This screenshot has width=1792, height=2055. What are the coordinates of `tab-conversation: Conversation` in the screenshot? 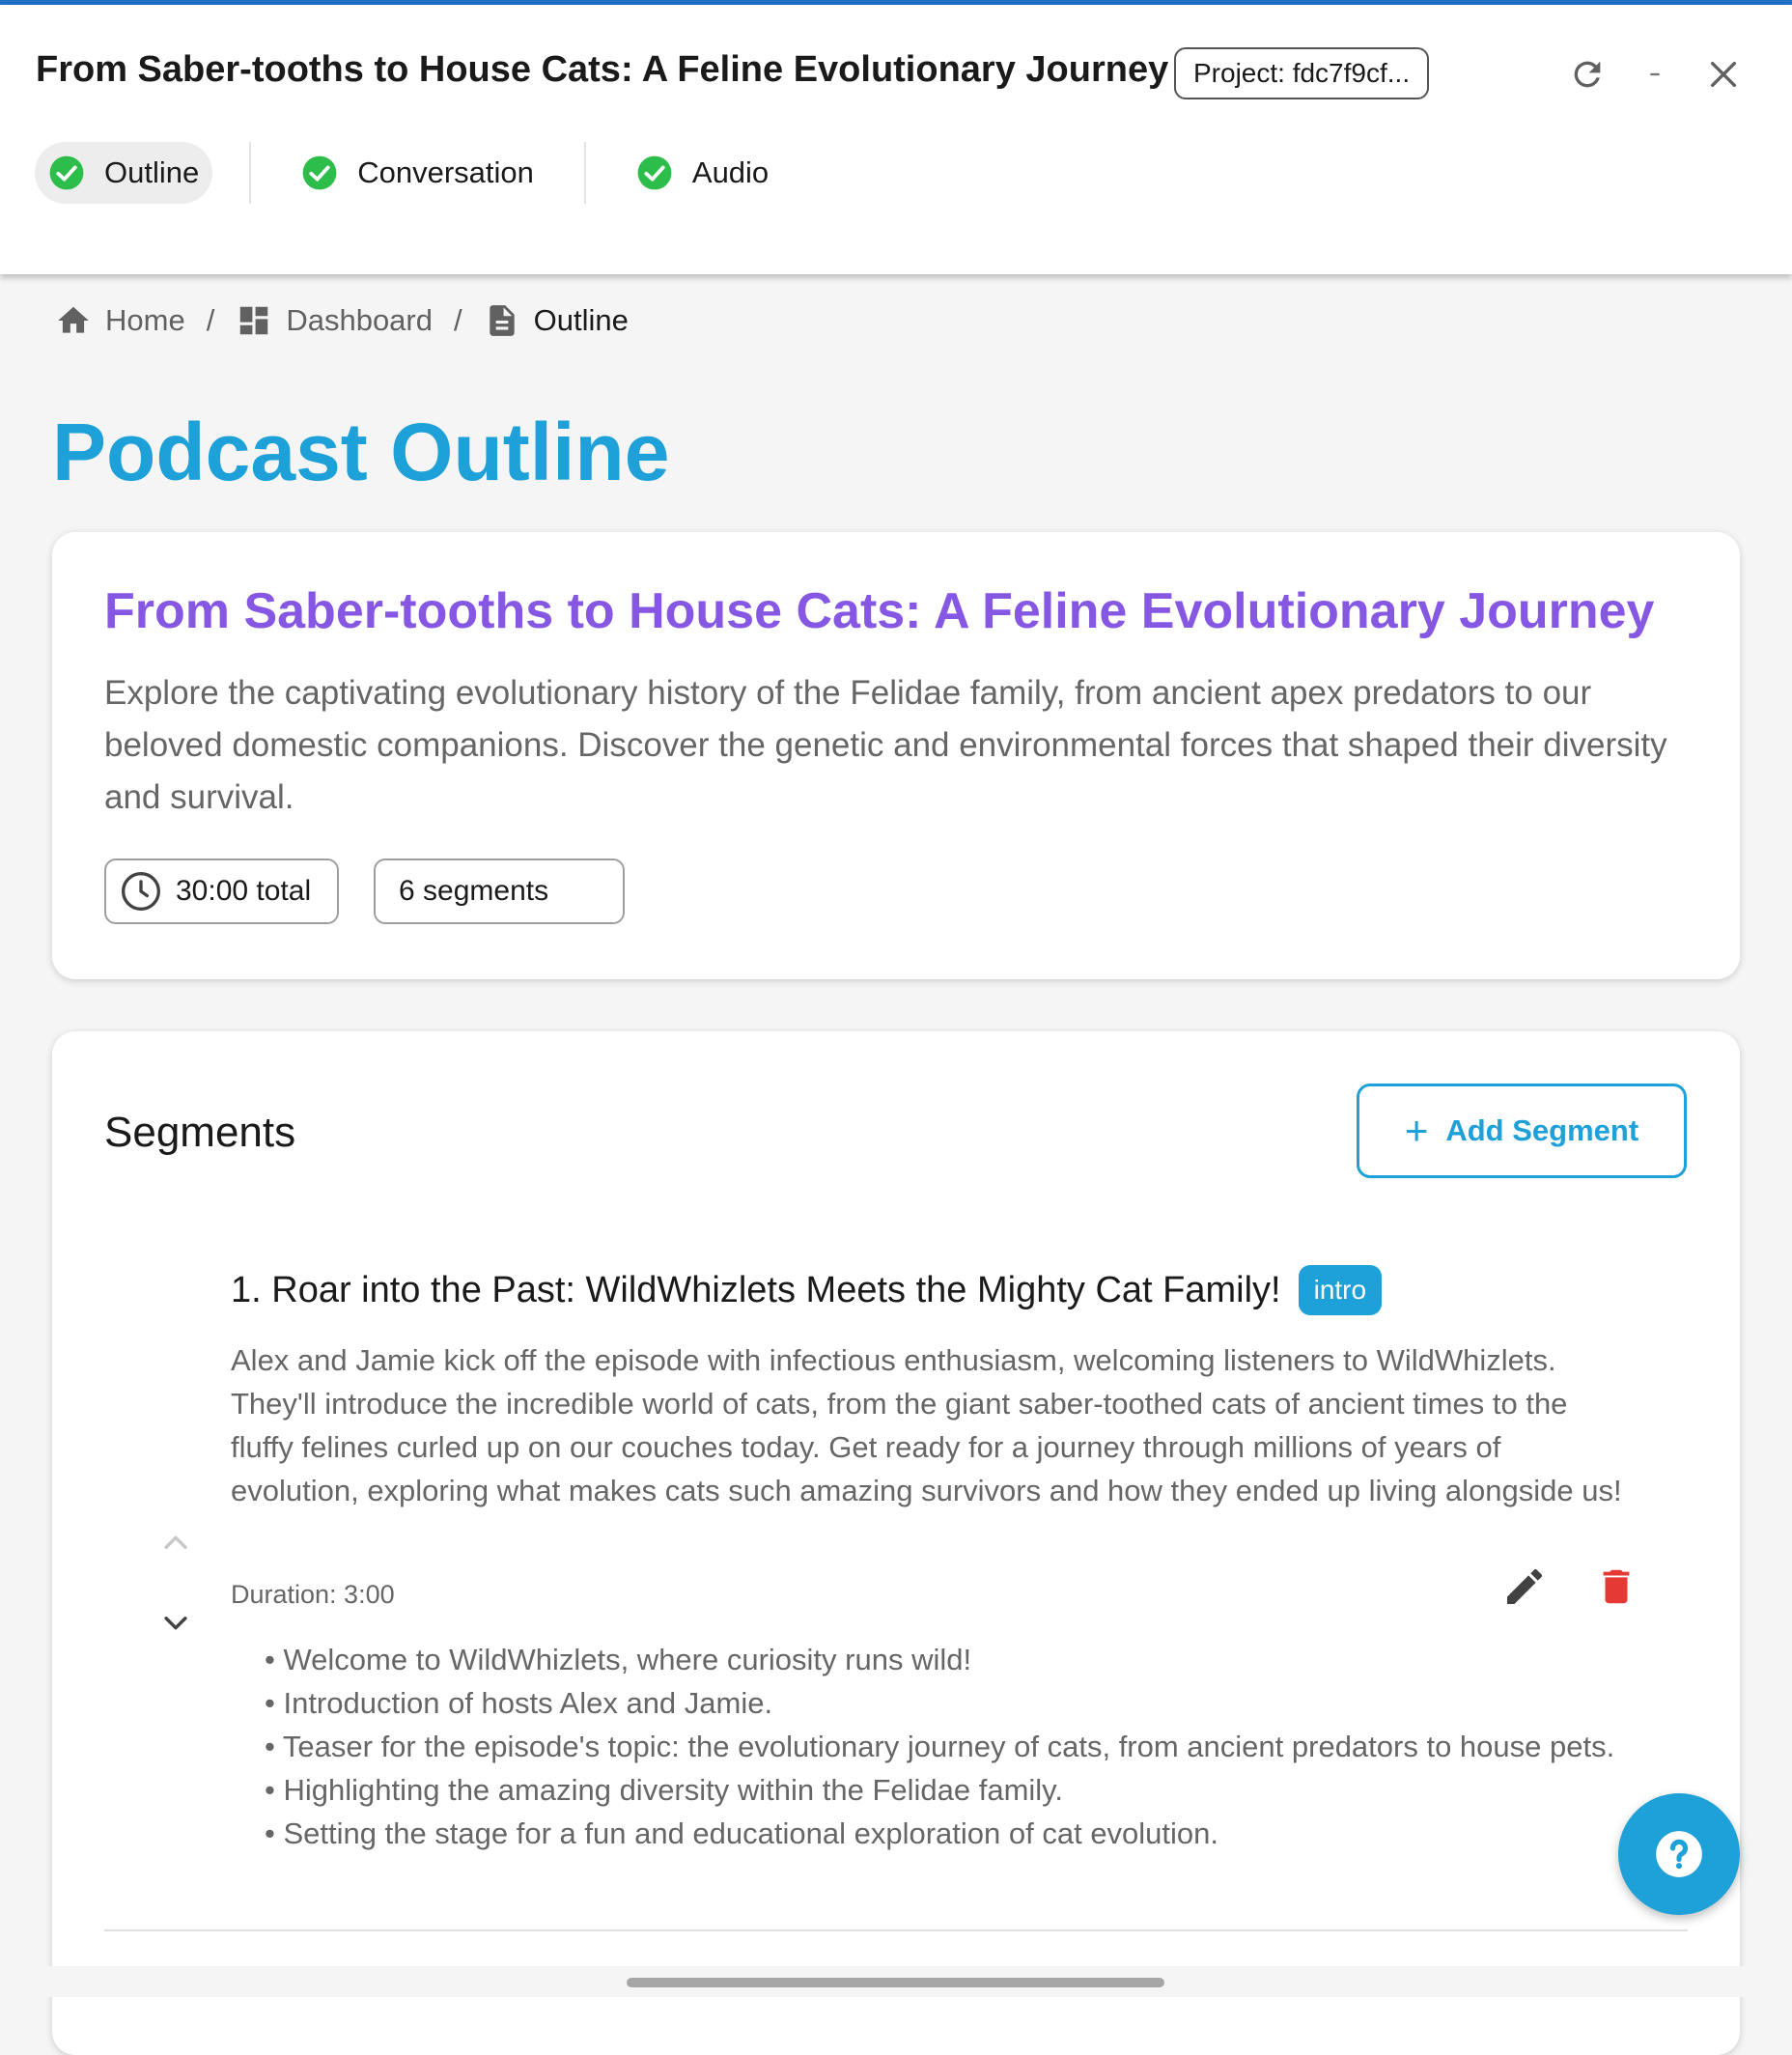 It's located at (418, 173).